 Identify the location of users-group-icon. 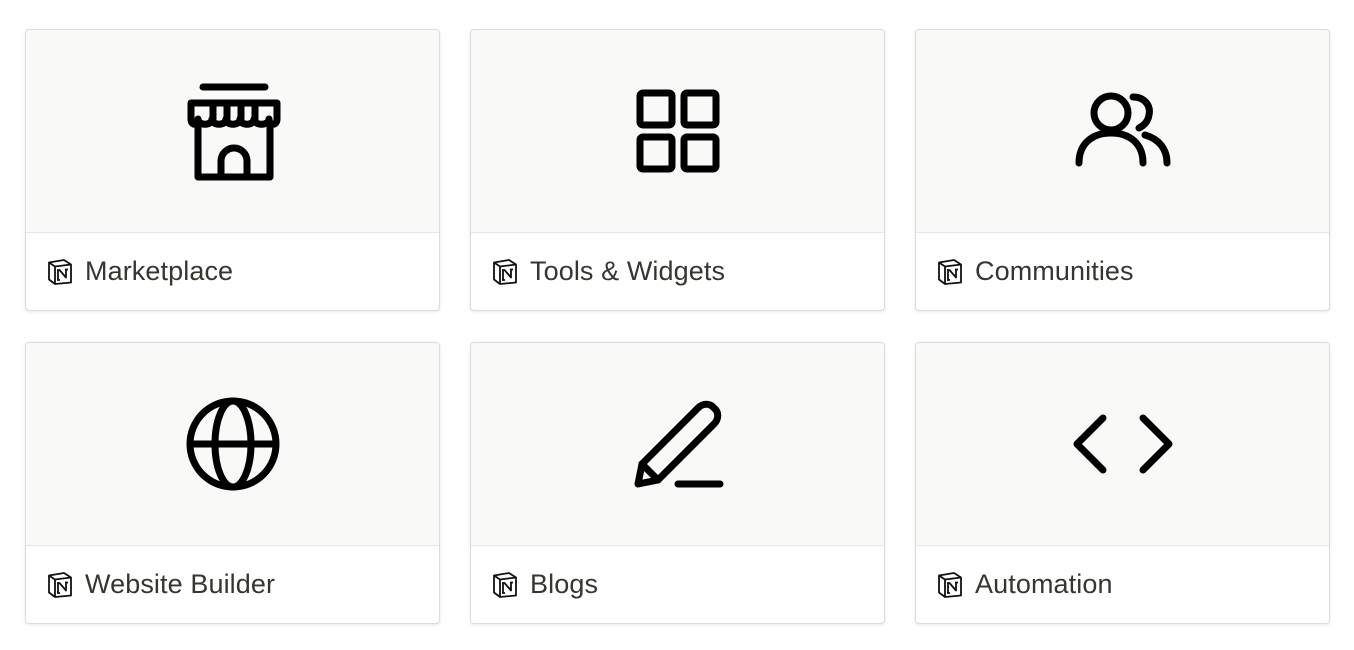
(1122, 129).